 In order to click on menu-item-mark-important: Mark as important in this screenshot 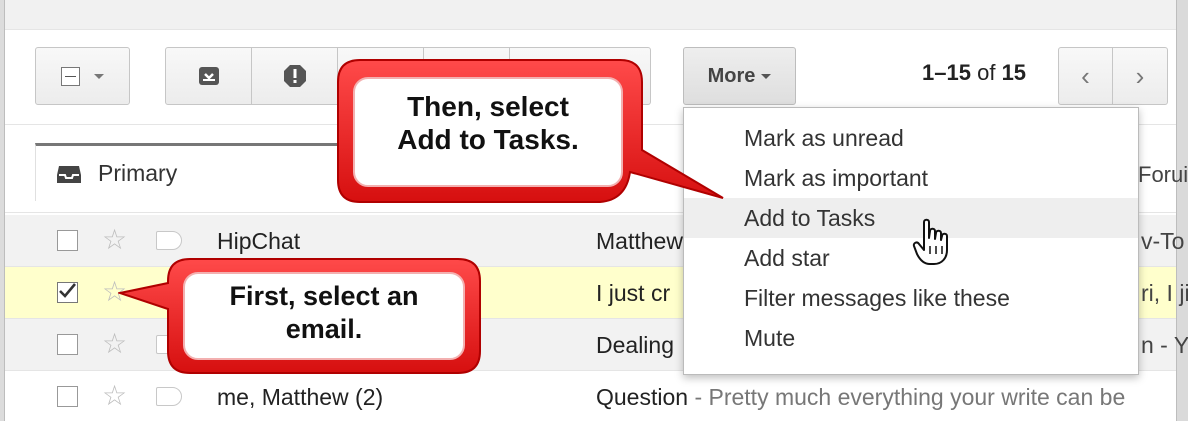, I will do `click(911, 178)`.